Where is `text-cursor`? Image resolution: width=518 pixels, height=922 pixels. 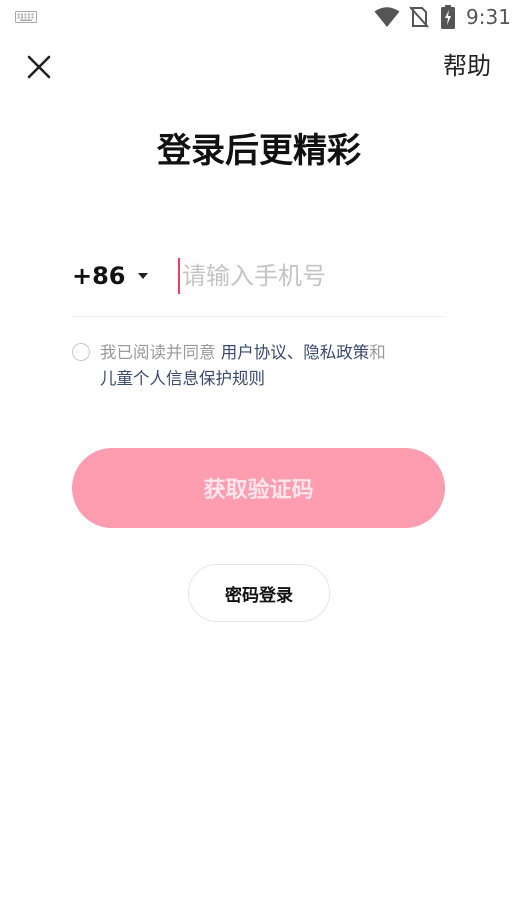 text-cursor is located at coordinates (179, 276).